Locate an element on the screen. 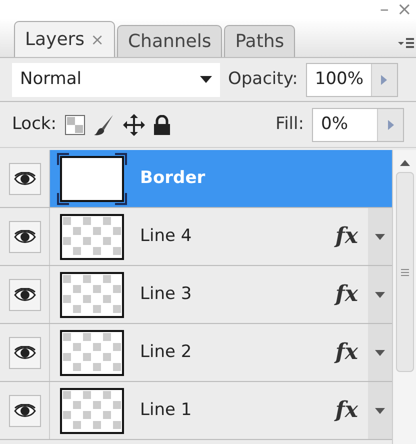 The width and height of the screenshot is (416, 444). layer-name: Line 3 is located at coordinates (166, 294).